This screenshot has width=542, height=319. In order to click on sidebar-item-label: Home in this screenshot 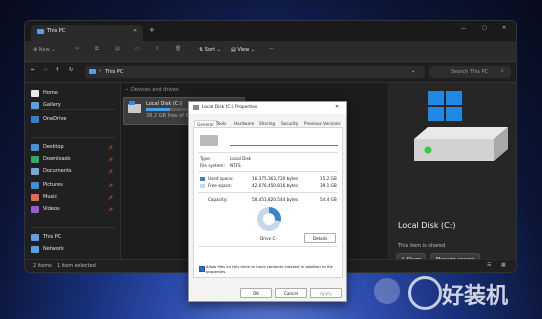, I will do `click(50, 93)`.